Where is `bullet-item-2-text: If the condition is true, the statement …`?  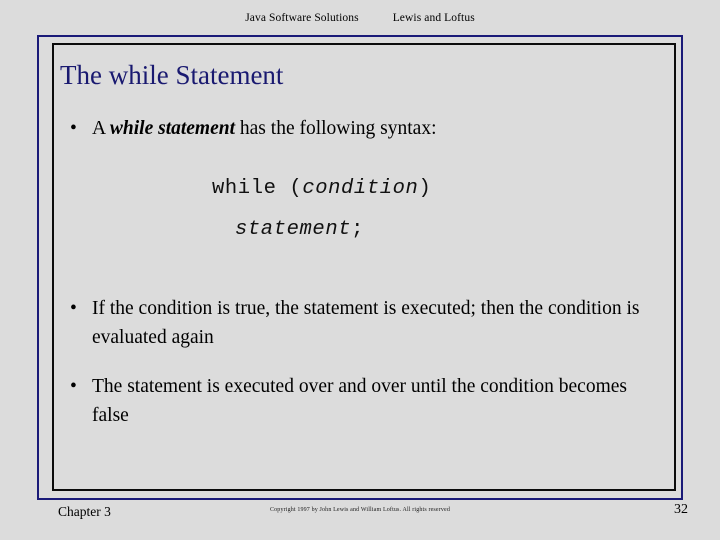
bullet-item-2-text: If the condition is true, the statement … is located at coordinates (366, 323).